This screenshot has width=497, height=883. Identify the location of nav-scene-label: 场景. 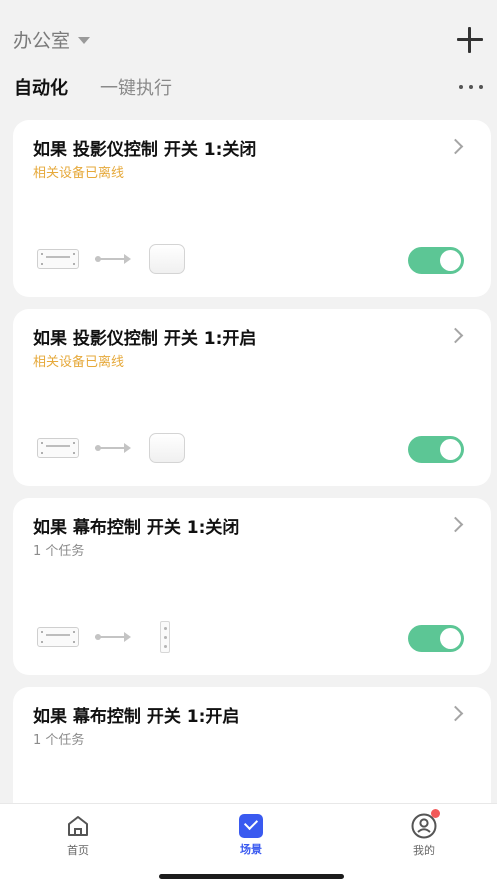
(251, 849).